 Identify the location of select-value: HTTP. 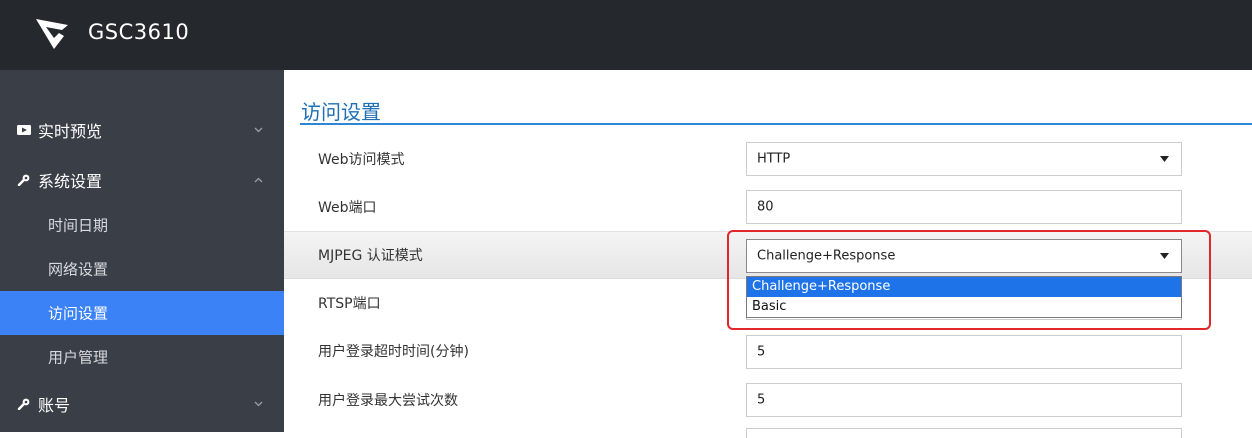
(774, 159).